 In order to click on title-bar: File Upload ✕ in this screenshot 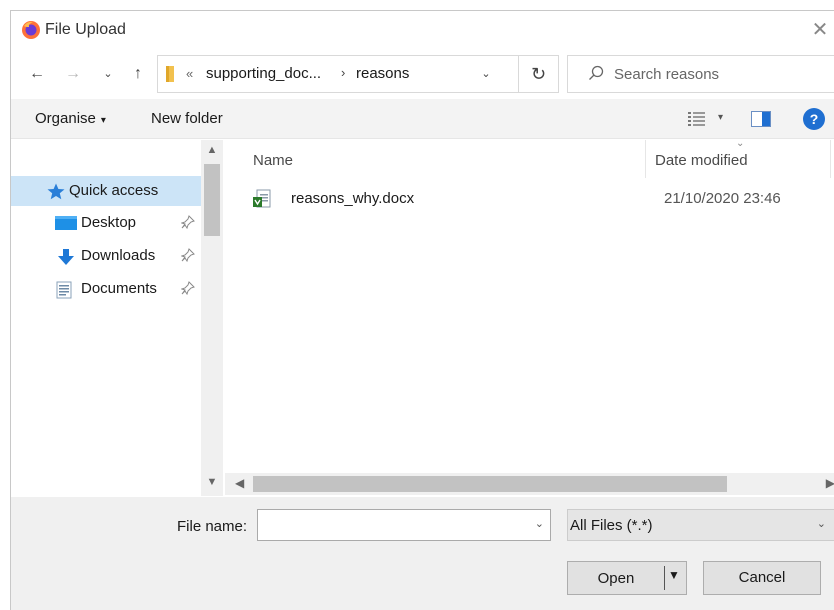, I will do `click(422, 30)`.